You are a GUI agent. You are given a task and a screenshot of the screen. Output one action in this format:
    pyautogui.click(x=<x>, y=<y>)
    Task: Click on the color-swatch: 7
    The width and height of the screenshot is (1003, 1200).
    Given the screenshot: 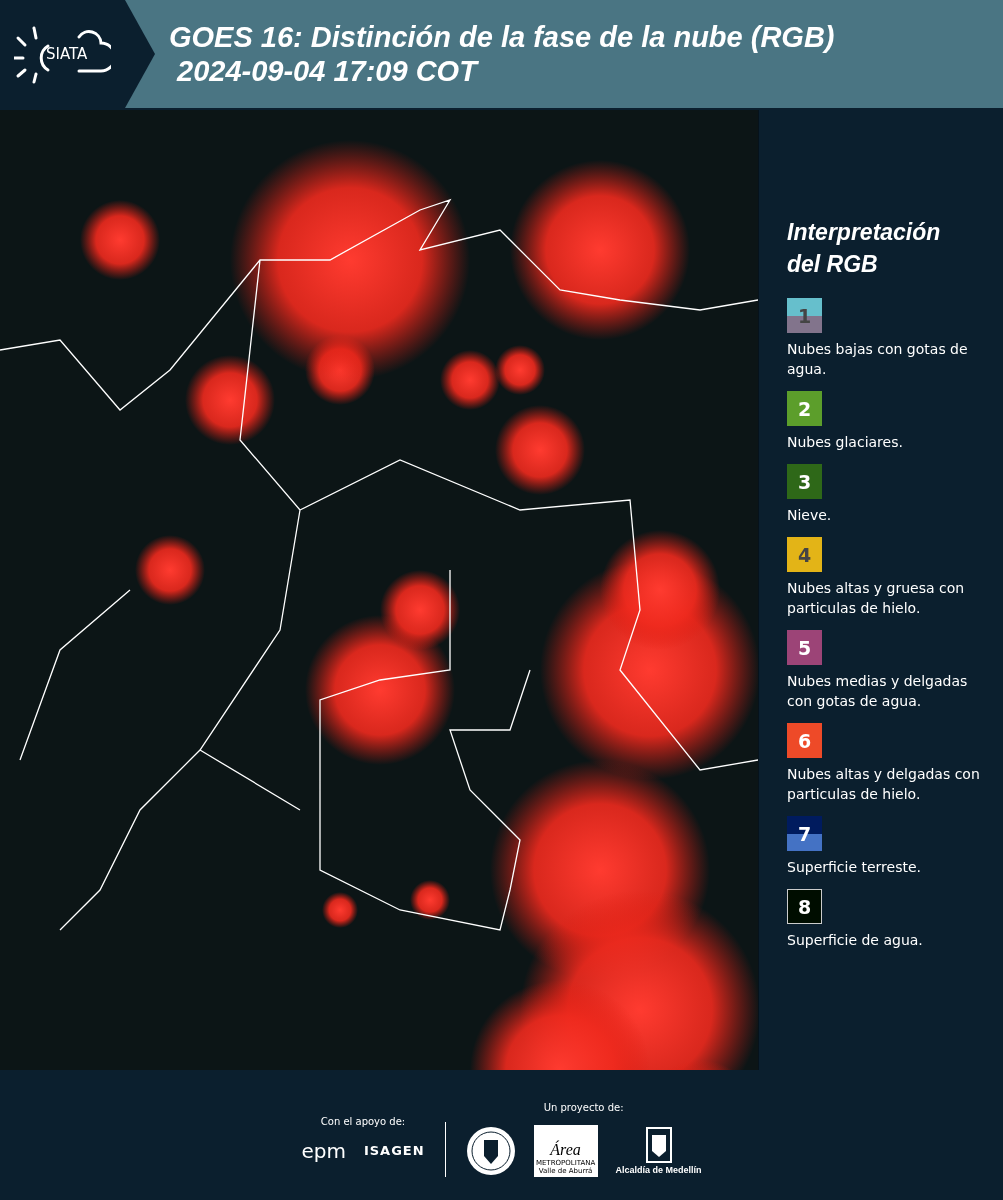 What is the action you would take?
    pyautogui.click(x=804, y=833)
    